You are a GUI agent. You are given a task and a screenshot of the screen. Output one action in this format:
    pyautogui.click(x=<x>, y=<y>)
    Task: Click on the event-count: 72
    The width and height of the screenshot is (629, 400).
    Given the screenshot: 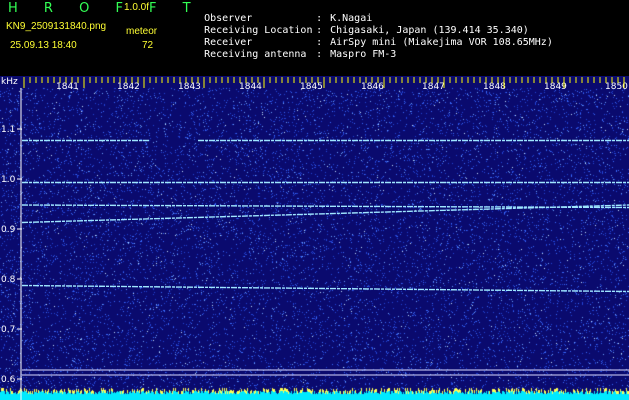 What is the action you would take?
    pyautogui.click(x=148, y=45)
    